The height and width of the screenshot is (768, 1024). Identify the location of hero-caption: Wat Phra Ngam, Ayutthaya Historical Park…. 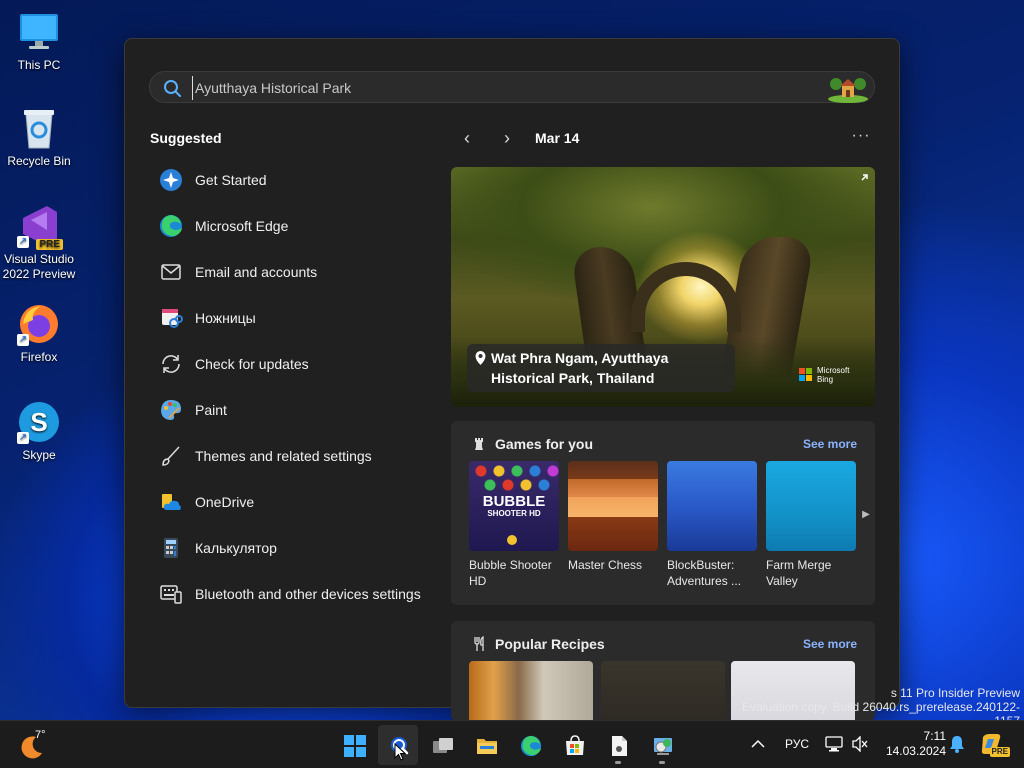
(601, 368).